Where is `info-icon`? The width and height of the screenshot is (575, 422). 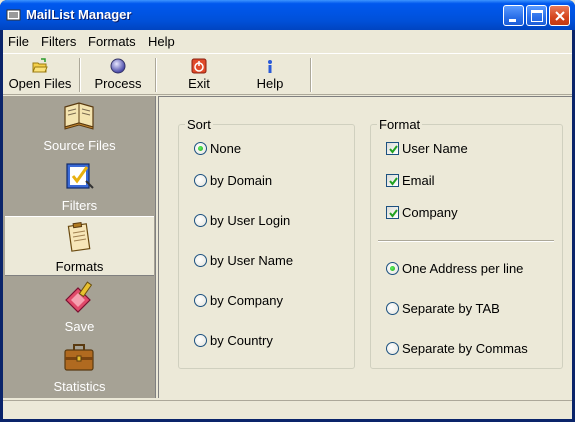 info-icon is located at coordinates (270, 66).